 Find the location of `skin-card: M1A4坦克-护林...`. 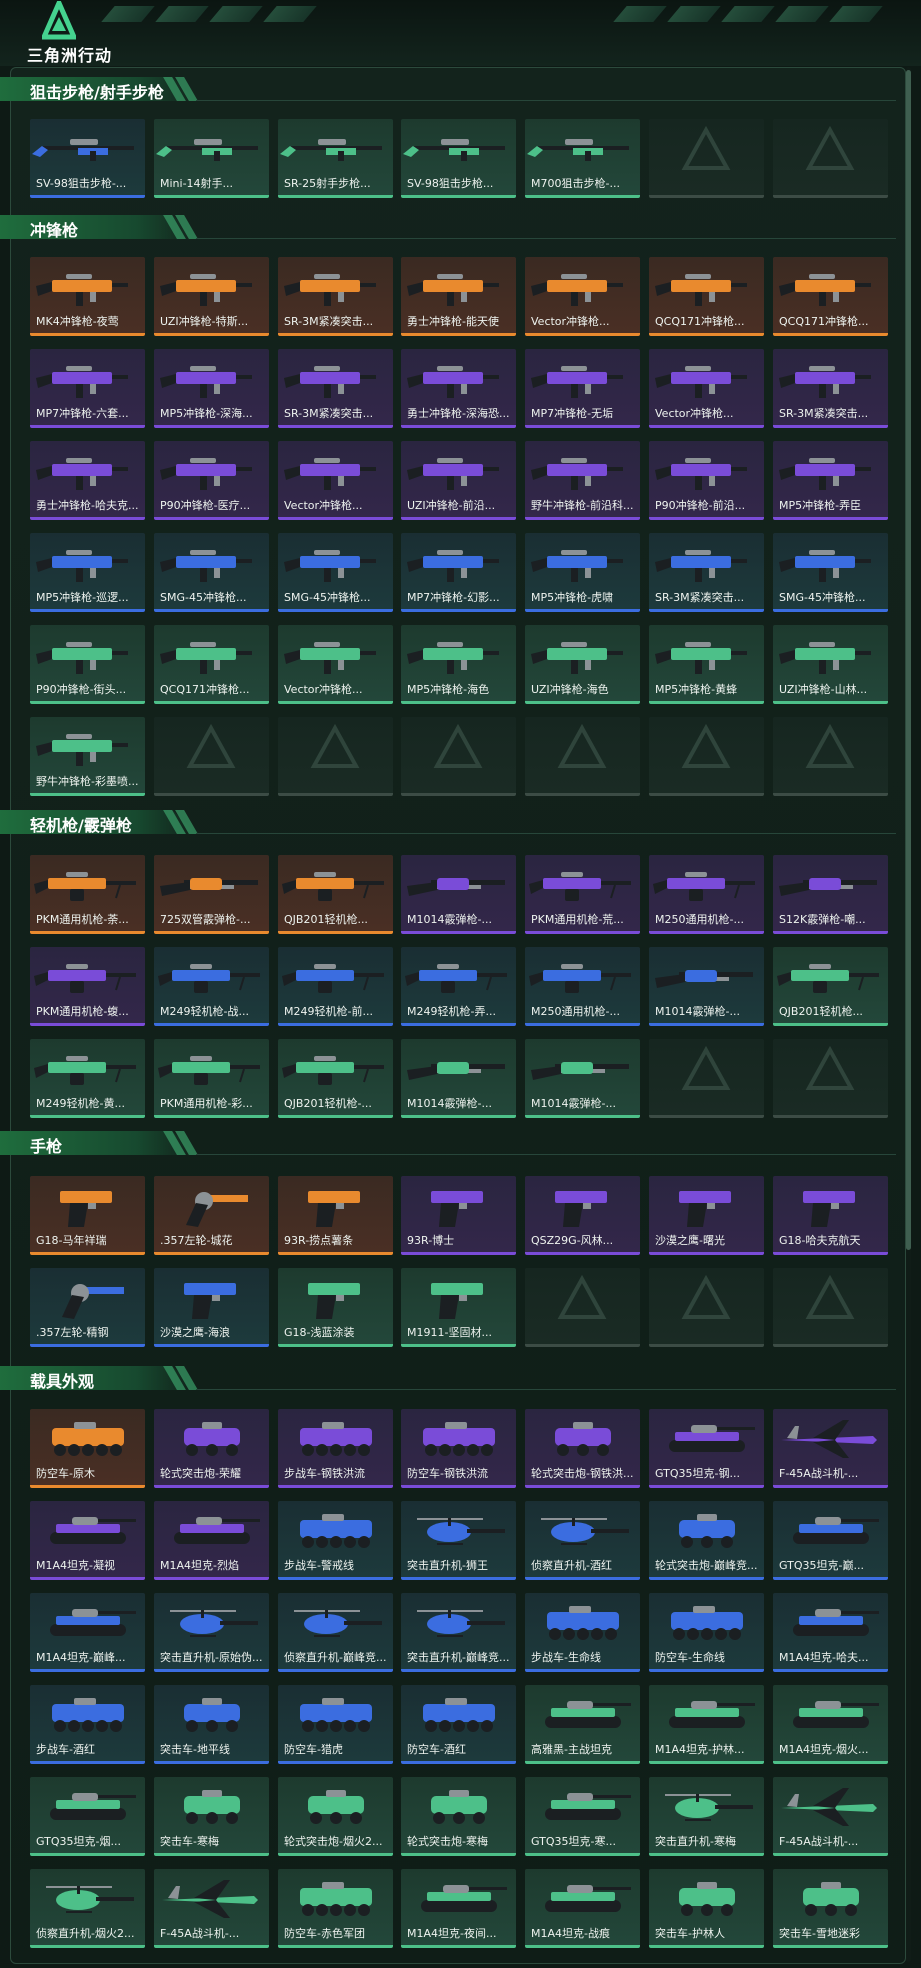

skin-card: M1A4坦克-护林... is located at coordinates (706, 1724).